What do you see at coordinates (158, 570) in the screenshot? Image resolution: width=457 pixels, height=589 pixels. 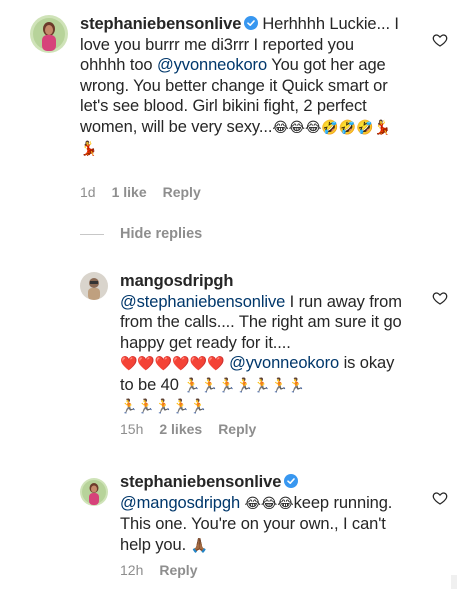 I see `comment-meta: 12h Reply` at bounding box center [158, 570].